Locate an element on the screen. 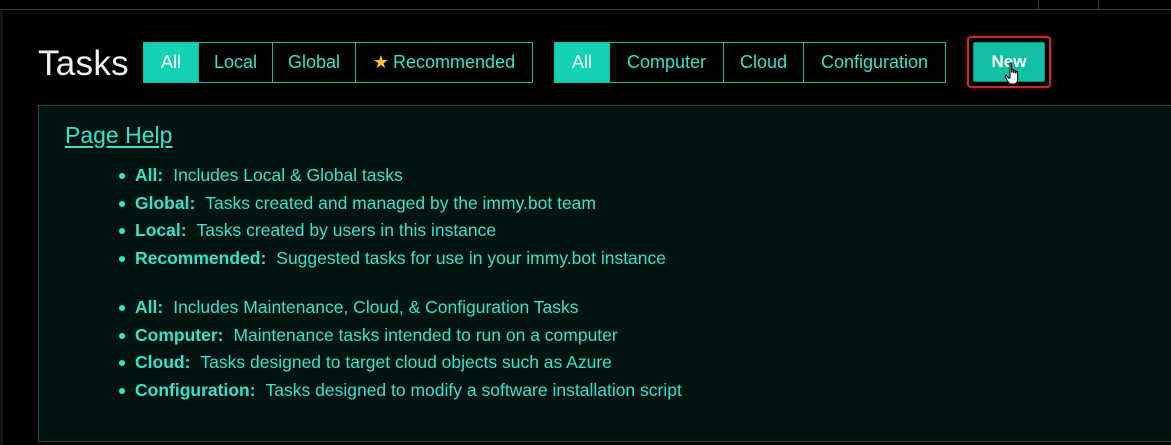 Image resolution: width=1171 pixels, height=445 pixels. page-title: Tasks is located at coordinates (83, 63).